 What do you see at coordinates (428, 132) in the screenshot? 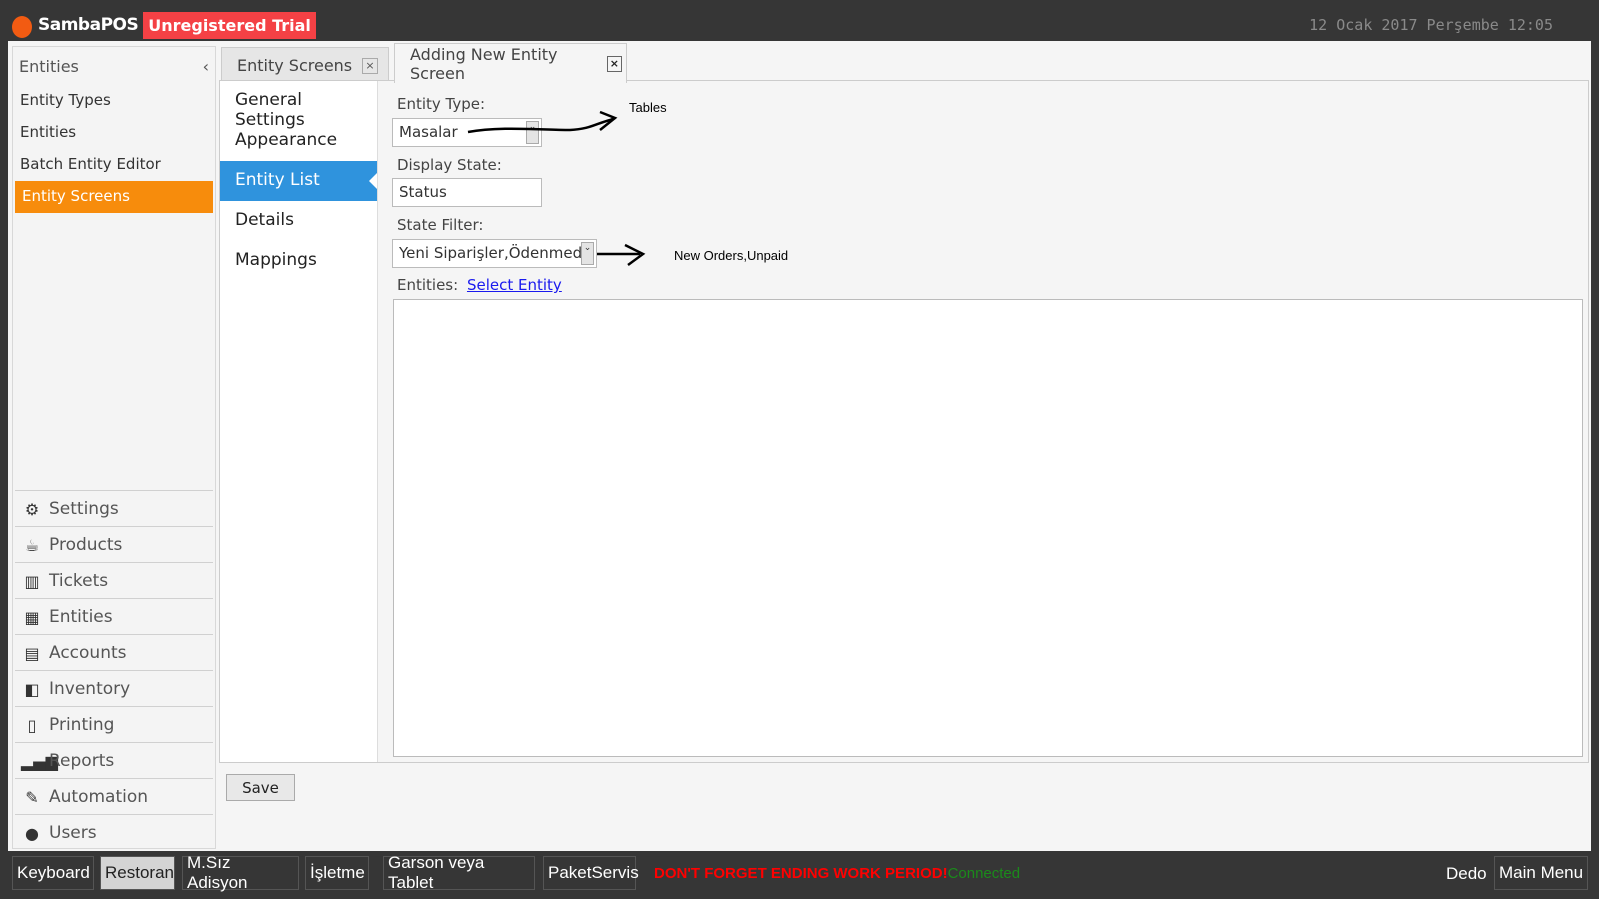
I see `entity-type-value: Masalar` at bounding box center [428, 132].